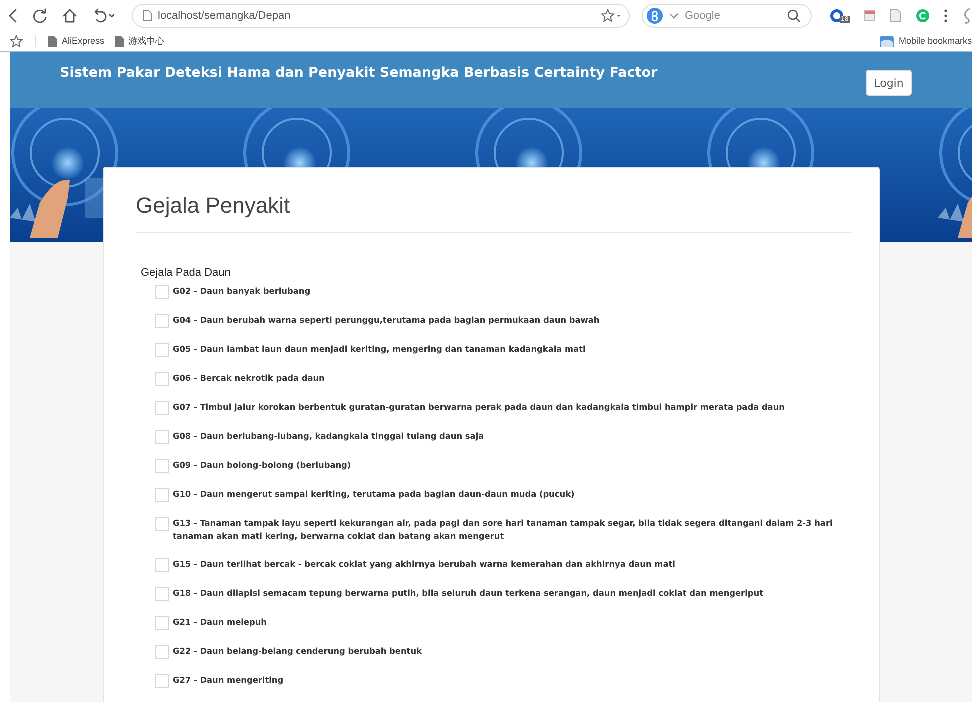 This screenshot has height=702, width=972. Describe the element at coordinates (870, 16) in the screenshot. I see `calendar-icon` at that location.